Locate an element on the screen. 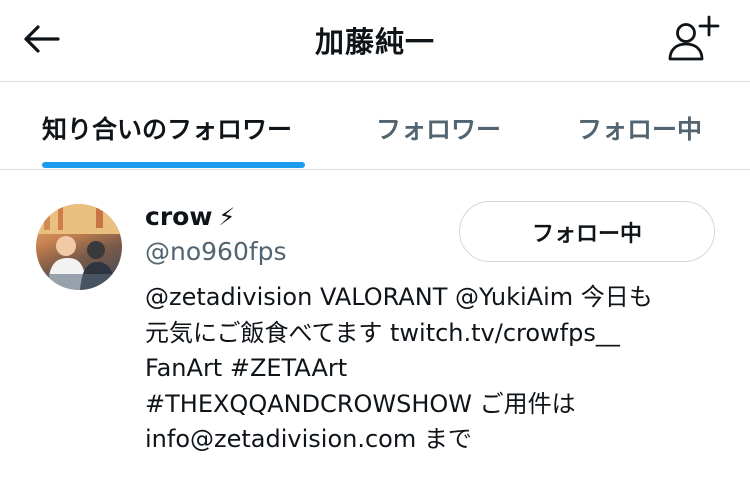 Image resolution: width=750 pixels, height=493 pixels. bio-line: @zetadivision VALORANT @YukiAim 今日も is located at coordinates (399, 297).